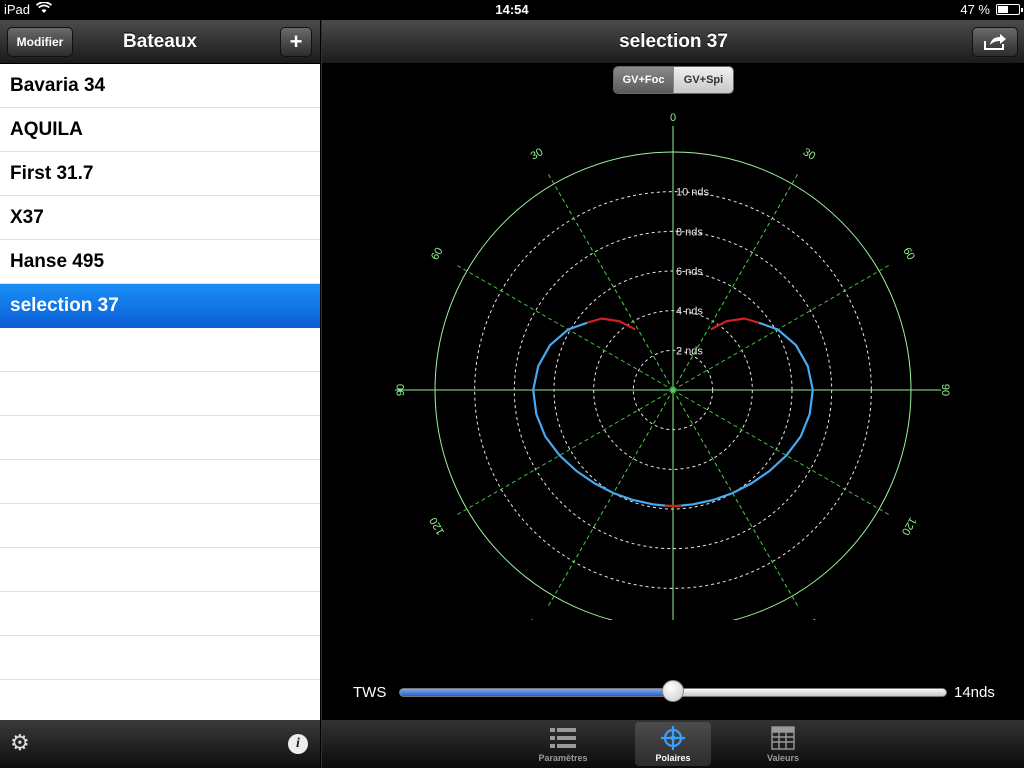 Image resolution: width=1024 pixels, height=768 pixels. What do you see at coordinates (703, 80) in the screenshot?
I see `segment-gv-spi: GV+Spi` at bounding box center [703, 80].